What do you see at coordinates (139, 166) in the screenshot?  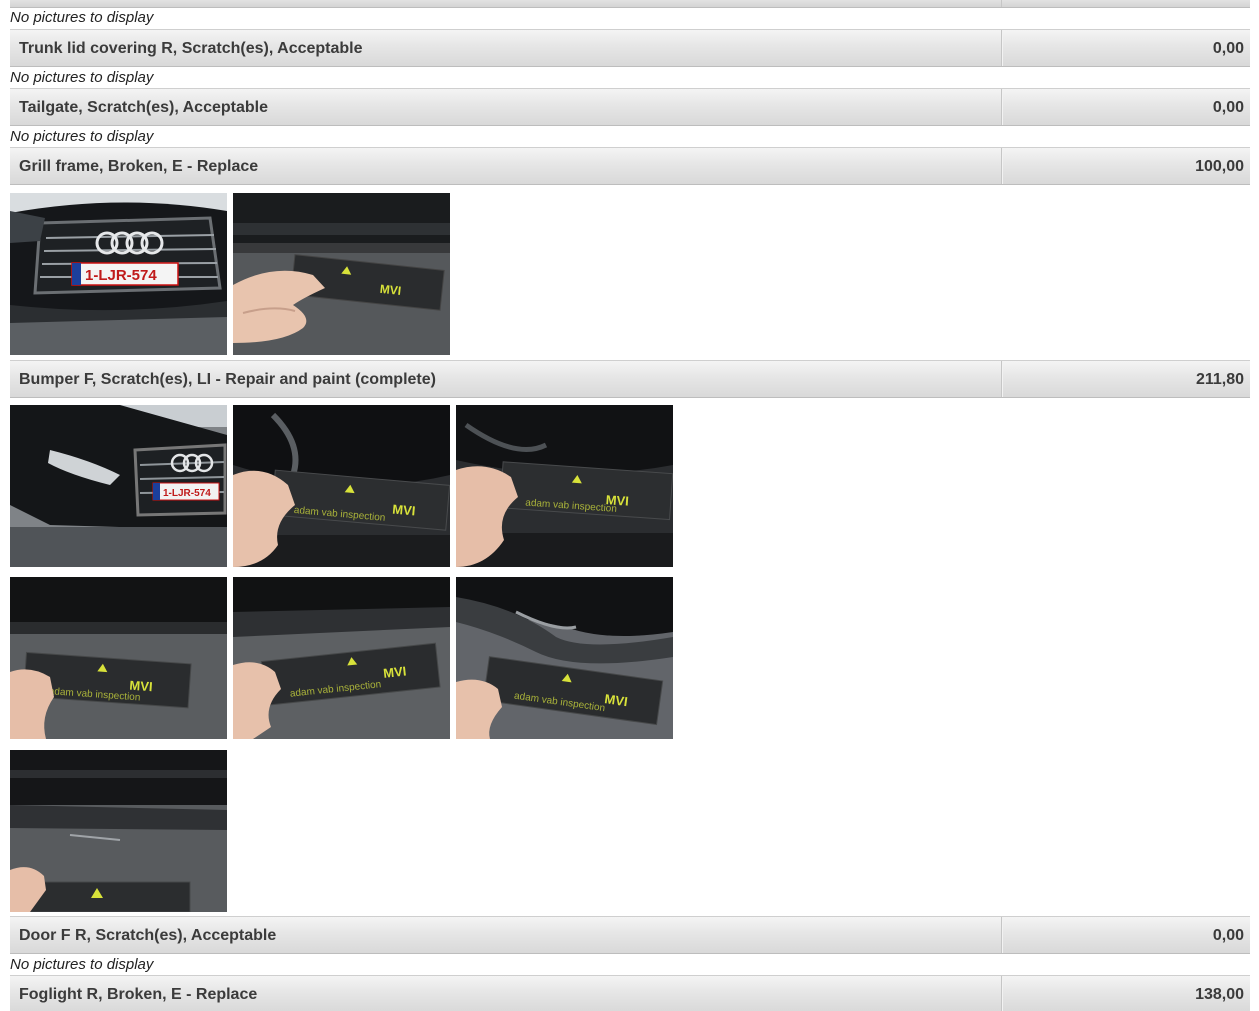 I see `damage-item-description: Grill frame, Broken, E - Replace` at bounding box center [139, 166].